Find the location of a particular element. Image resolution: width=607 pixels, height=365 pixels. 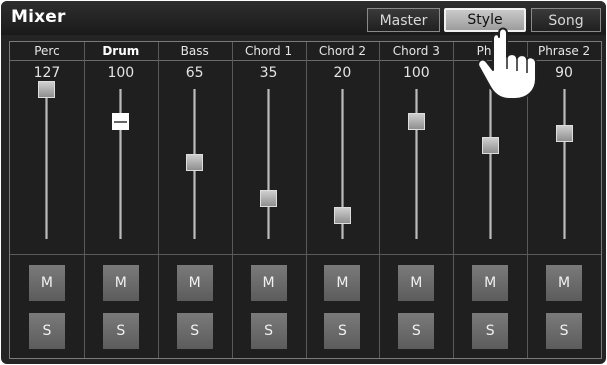

channel-name: Drum is located at coordinates (120, 51).